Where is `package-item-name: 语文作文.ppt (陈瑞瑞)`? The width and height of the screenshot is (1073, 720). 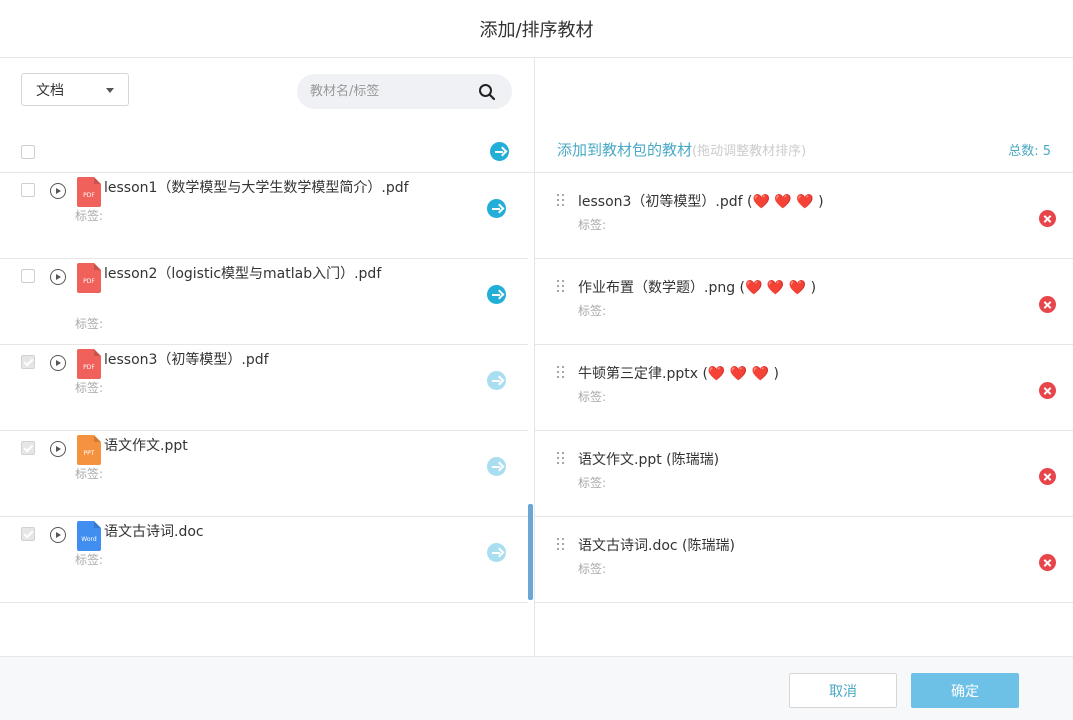
package-item-name: 语文作文.ppt (陈瑞瑞) is located at coordinates (649, 460).